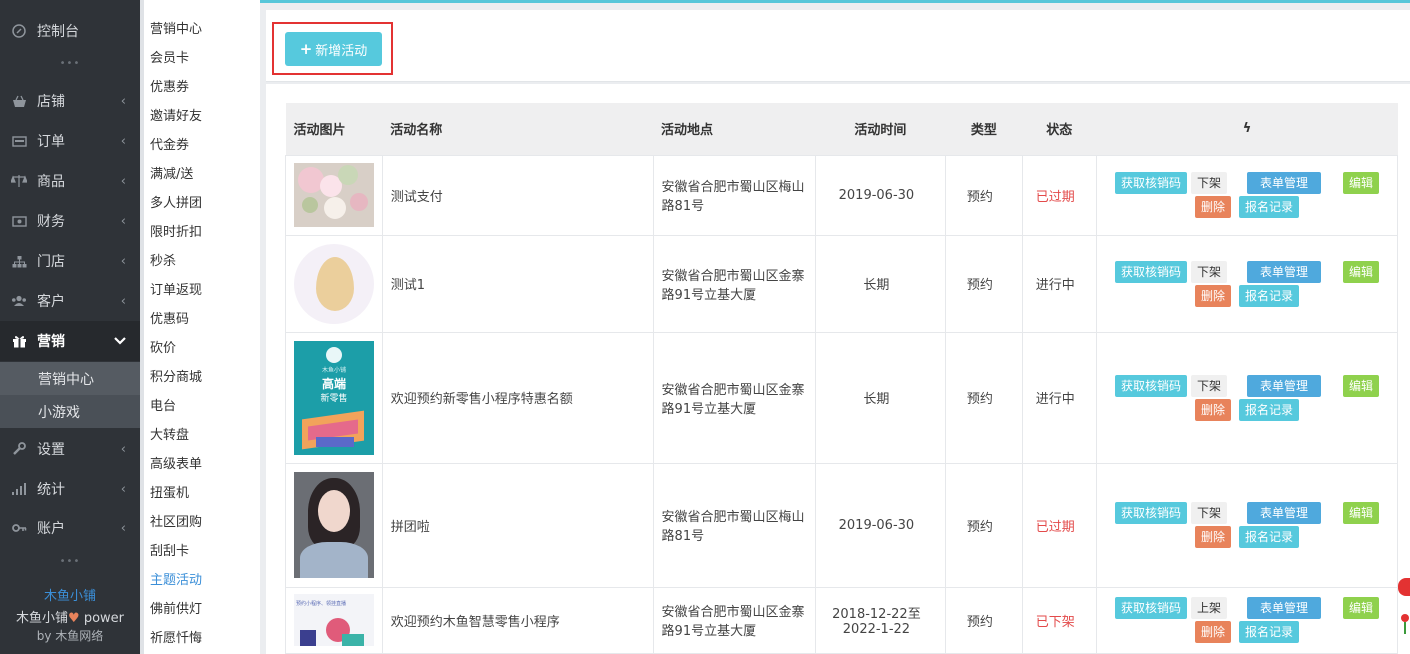 This screenshot has height=654, width=1410. What do you see at coordinates (169, 549) in the screenshot?
I see `subnav-item: 刮刮卡` at bounding box center [169, 549].